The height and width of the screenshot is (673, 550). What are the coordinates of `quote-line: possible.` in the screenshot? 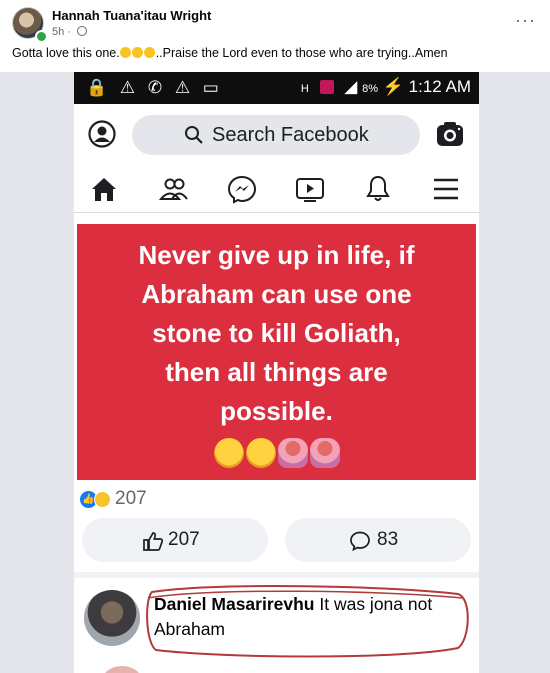 It's located at (276, 411).